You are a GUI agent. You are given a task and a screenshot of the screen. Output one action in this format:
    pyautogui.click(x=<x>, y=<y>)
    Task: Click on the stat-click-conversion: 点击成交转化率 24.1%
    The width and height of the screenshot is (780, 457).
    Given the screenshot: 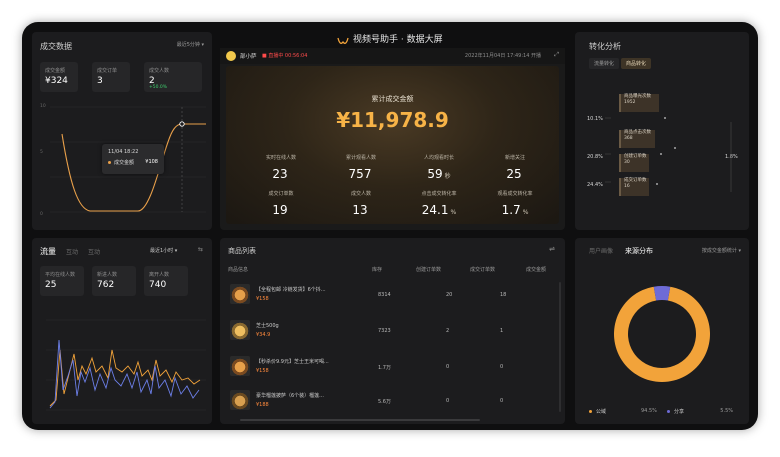 What is the action you would take?
    pyautogui.click(x=439, y=203)
    